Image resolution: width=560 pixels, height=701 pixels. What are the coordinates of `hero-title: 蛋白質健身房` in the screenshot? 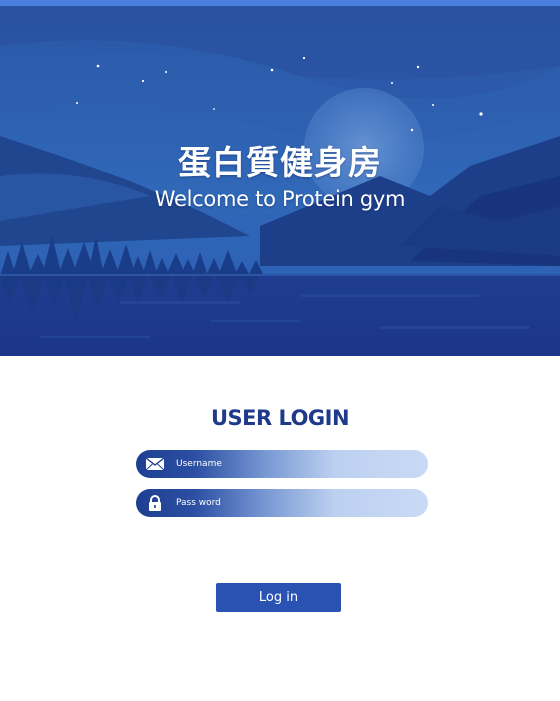 It's located at (280, 162).